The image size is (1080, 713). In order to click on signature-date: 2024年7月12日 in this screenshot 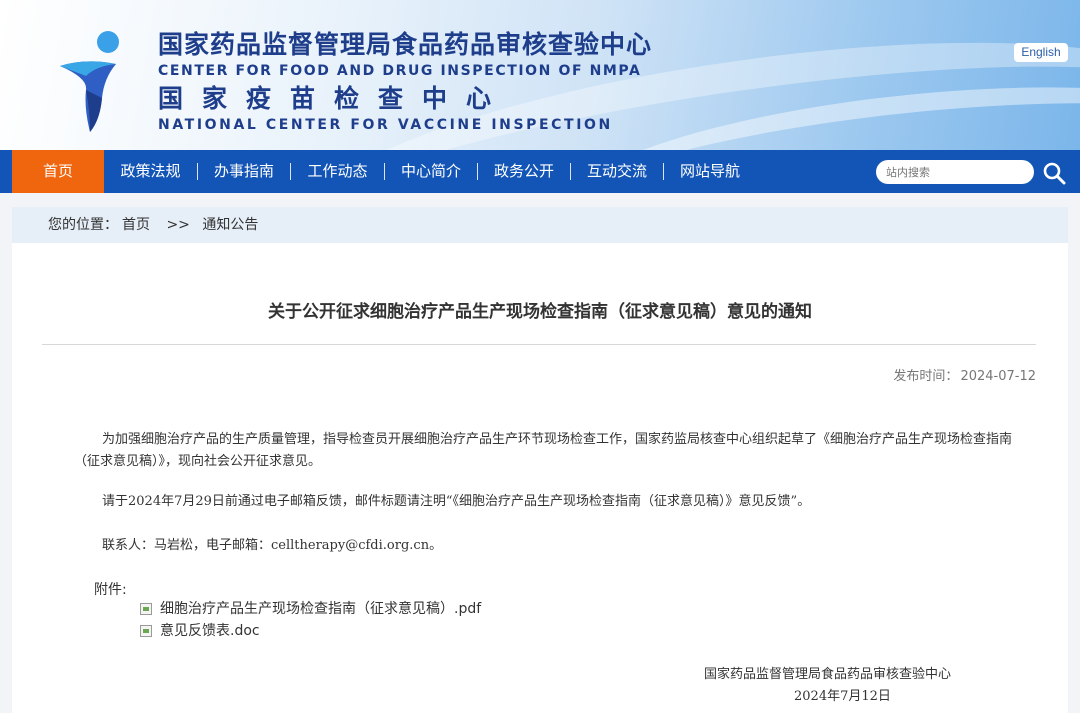, I will do `click(842, 696)`.